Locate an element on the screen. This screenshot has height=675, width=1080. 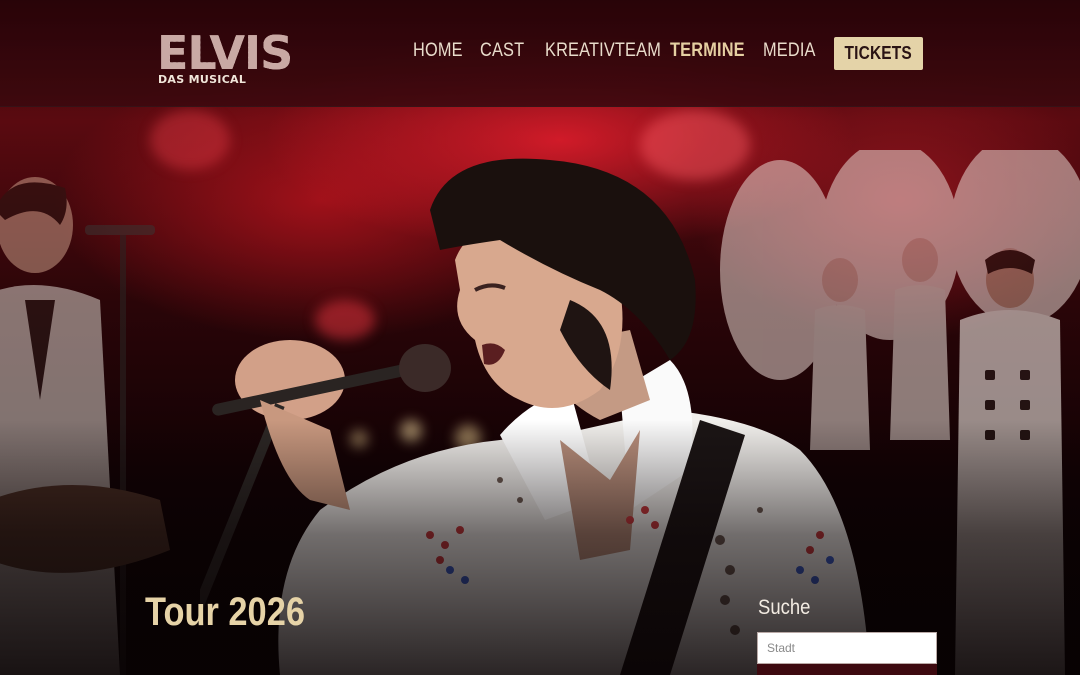
city-search-input is located at coordinates (847, 648).